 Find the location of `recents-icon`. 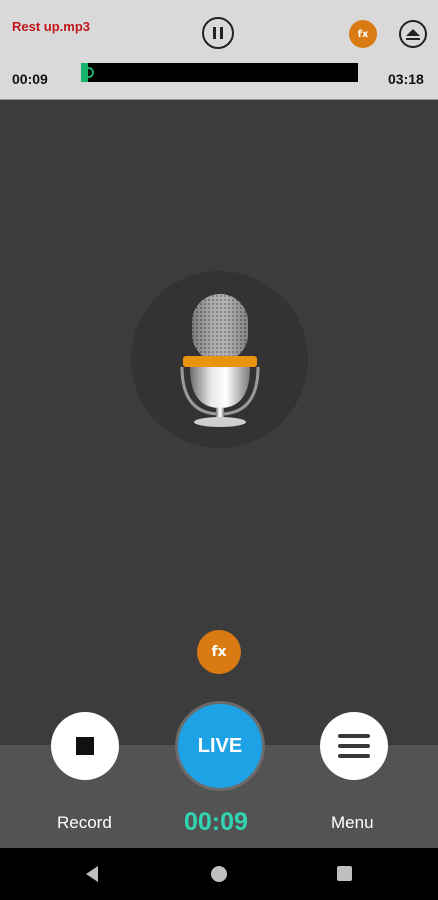

recents-icon is located at coordinates (344, 873).